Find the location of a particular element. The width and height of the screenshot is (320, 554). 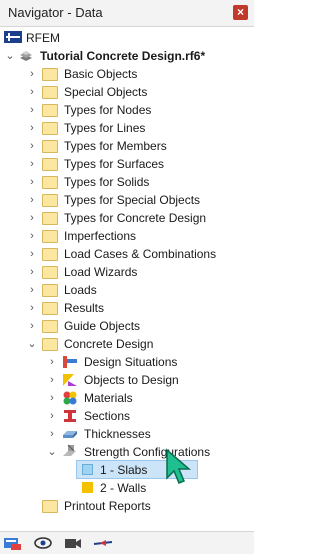

tree-item-label: Design Situations is located at coordinates (131, 362).